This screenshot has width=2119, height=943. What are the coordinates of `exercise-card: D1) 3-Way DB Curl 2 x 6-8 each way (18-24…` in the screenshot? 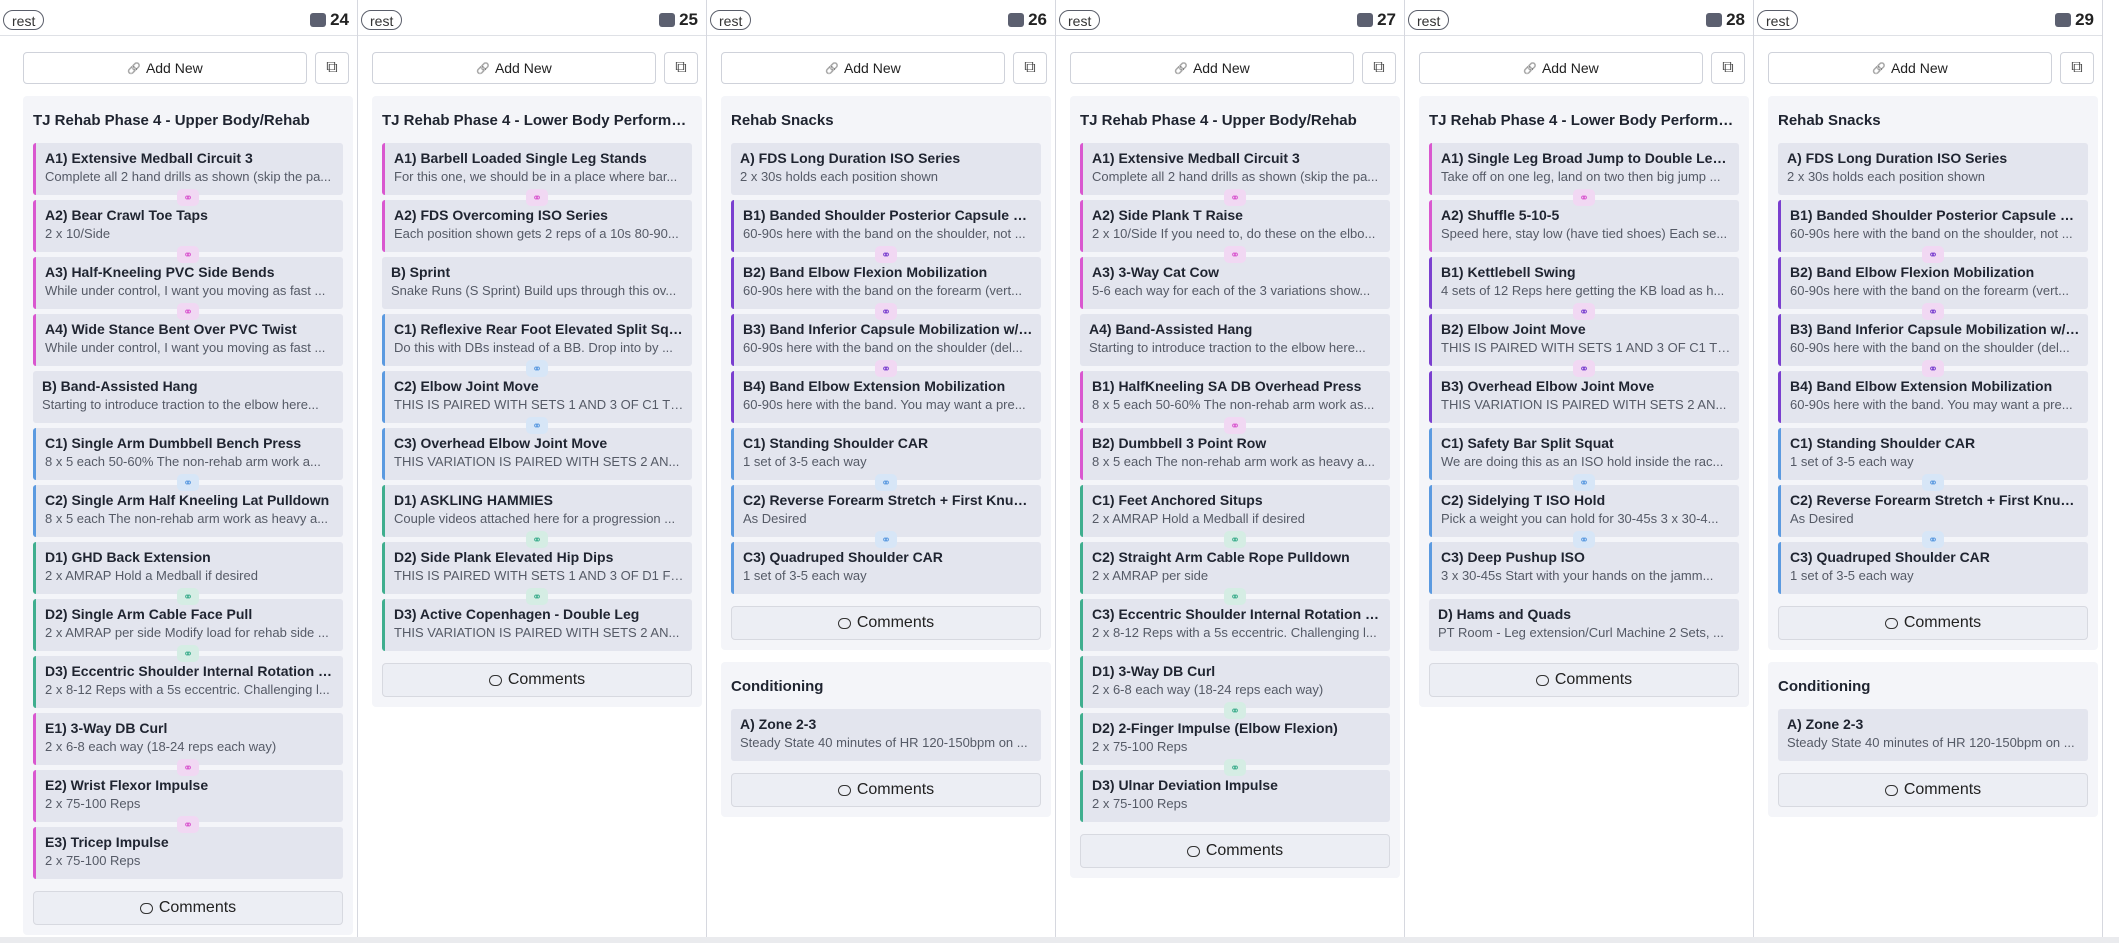 It's located at (1235, 682).